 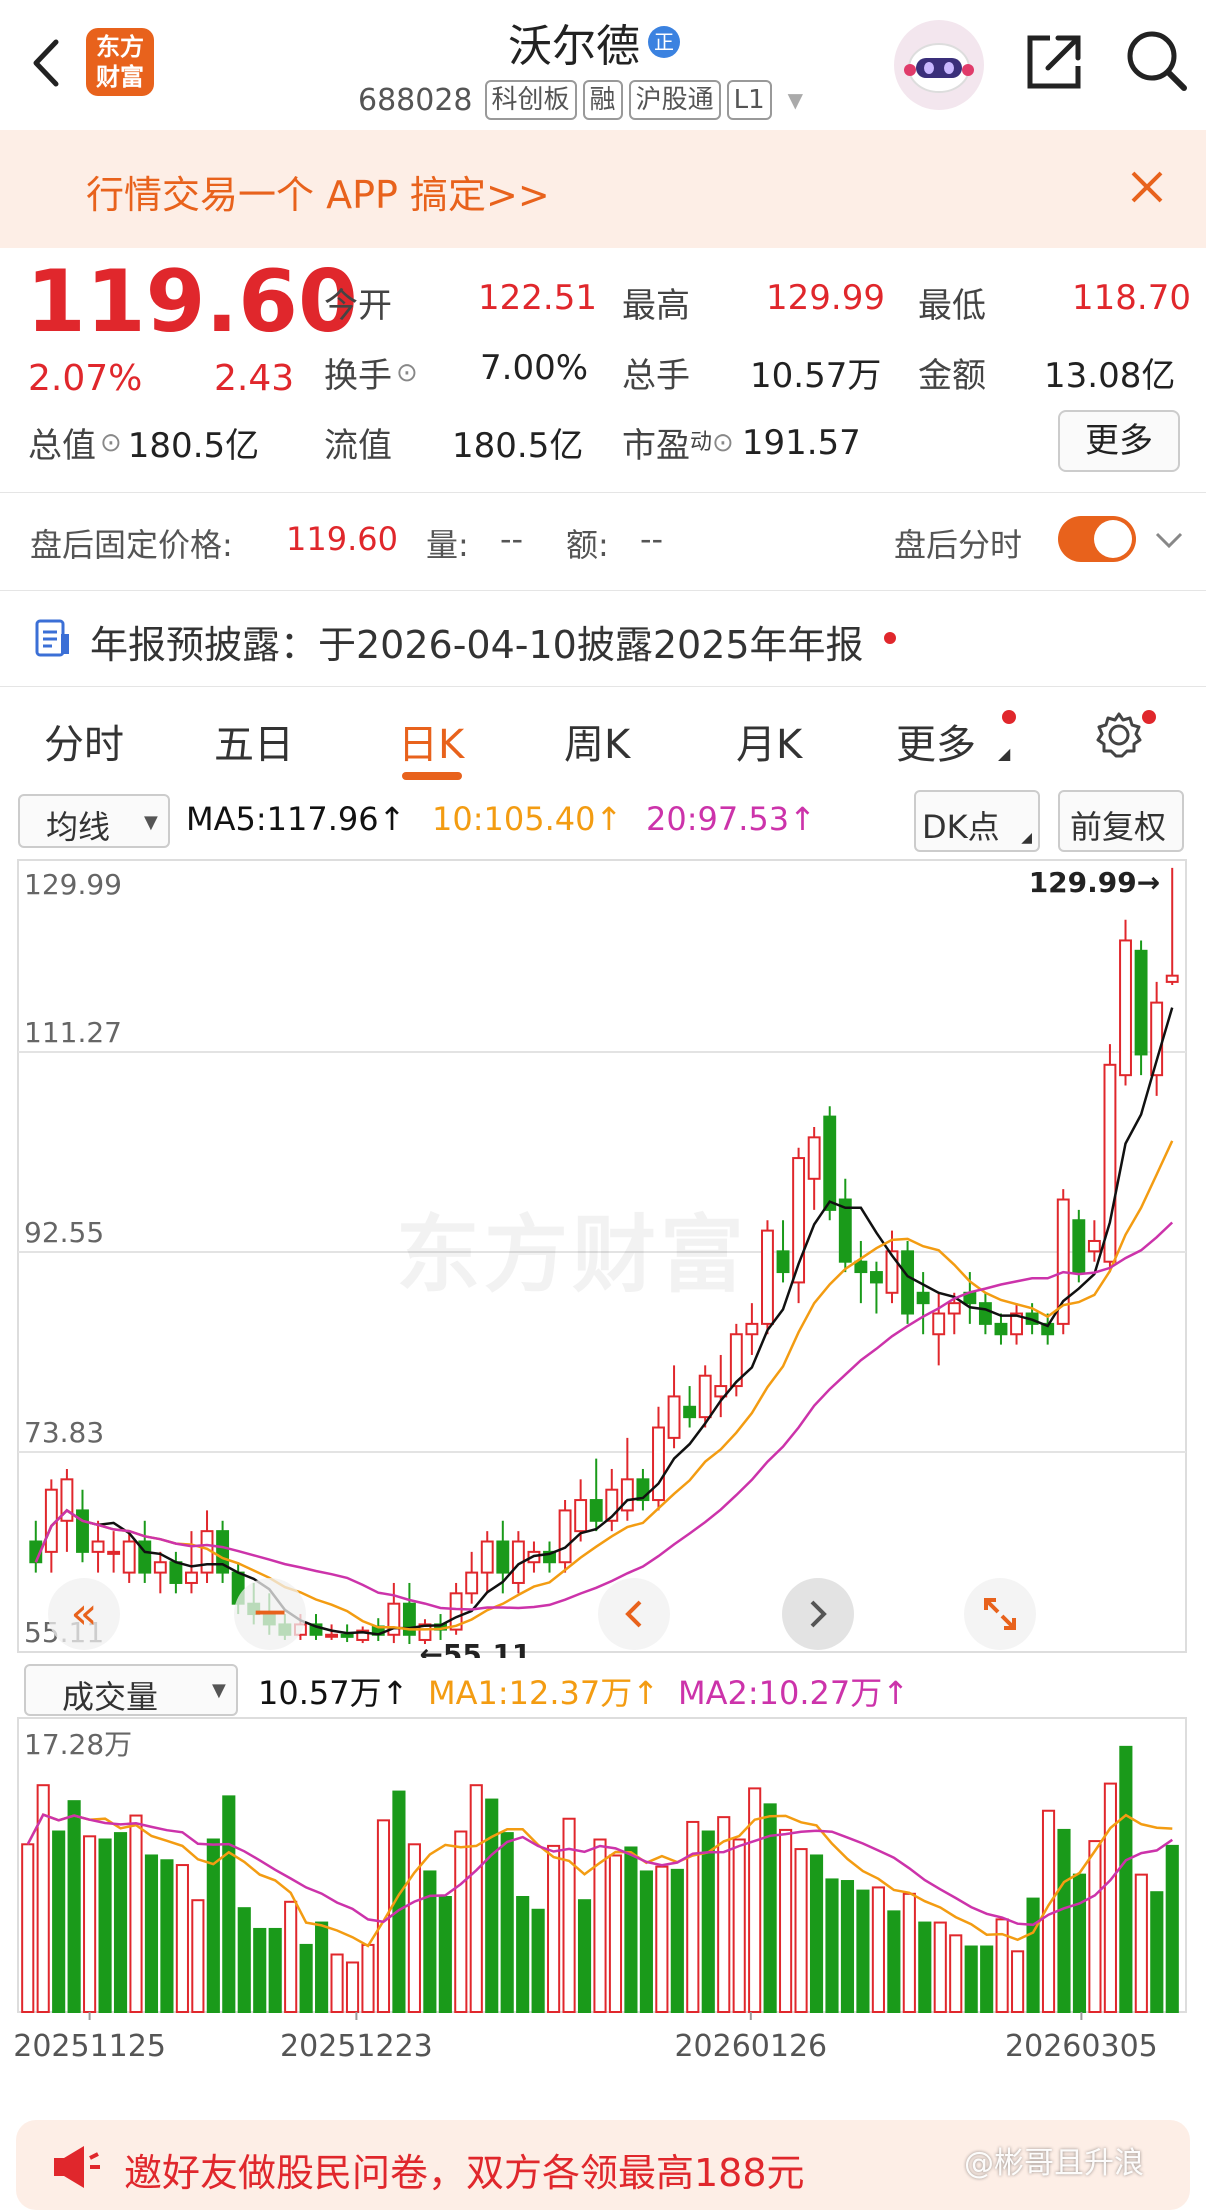 I want to click on annual-report-notice: 年报预披露：于2026-04-10披露2025年年报, so click(x=477, y=641).